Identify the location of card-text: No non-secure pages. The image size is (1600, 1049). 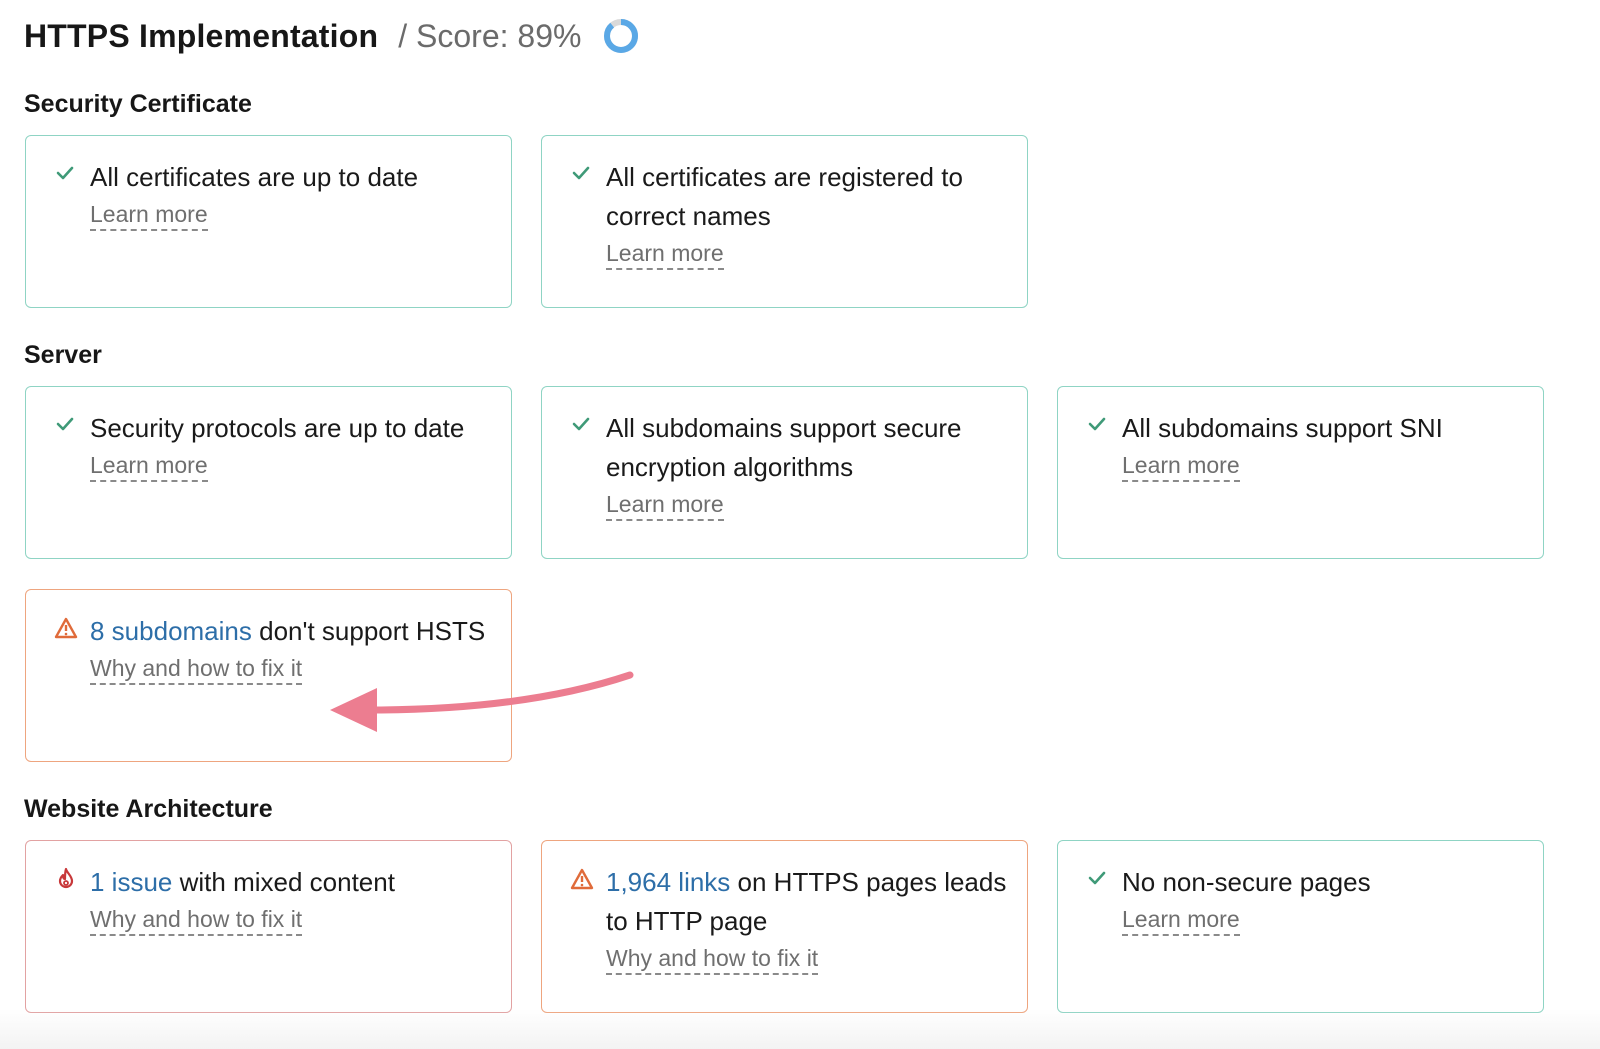
(1322, 882).